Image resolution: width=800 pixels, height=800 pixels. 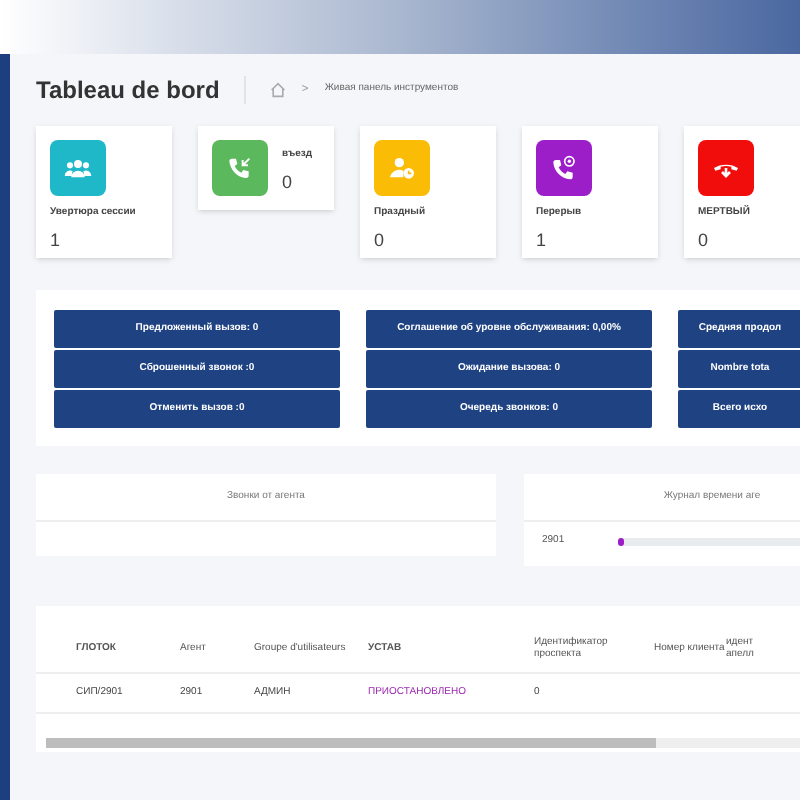 I want to click on horizontal-scrollbar, so click(x=423, y=743).